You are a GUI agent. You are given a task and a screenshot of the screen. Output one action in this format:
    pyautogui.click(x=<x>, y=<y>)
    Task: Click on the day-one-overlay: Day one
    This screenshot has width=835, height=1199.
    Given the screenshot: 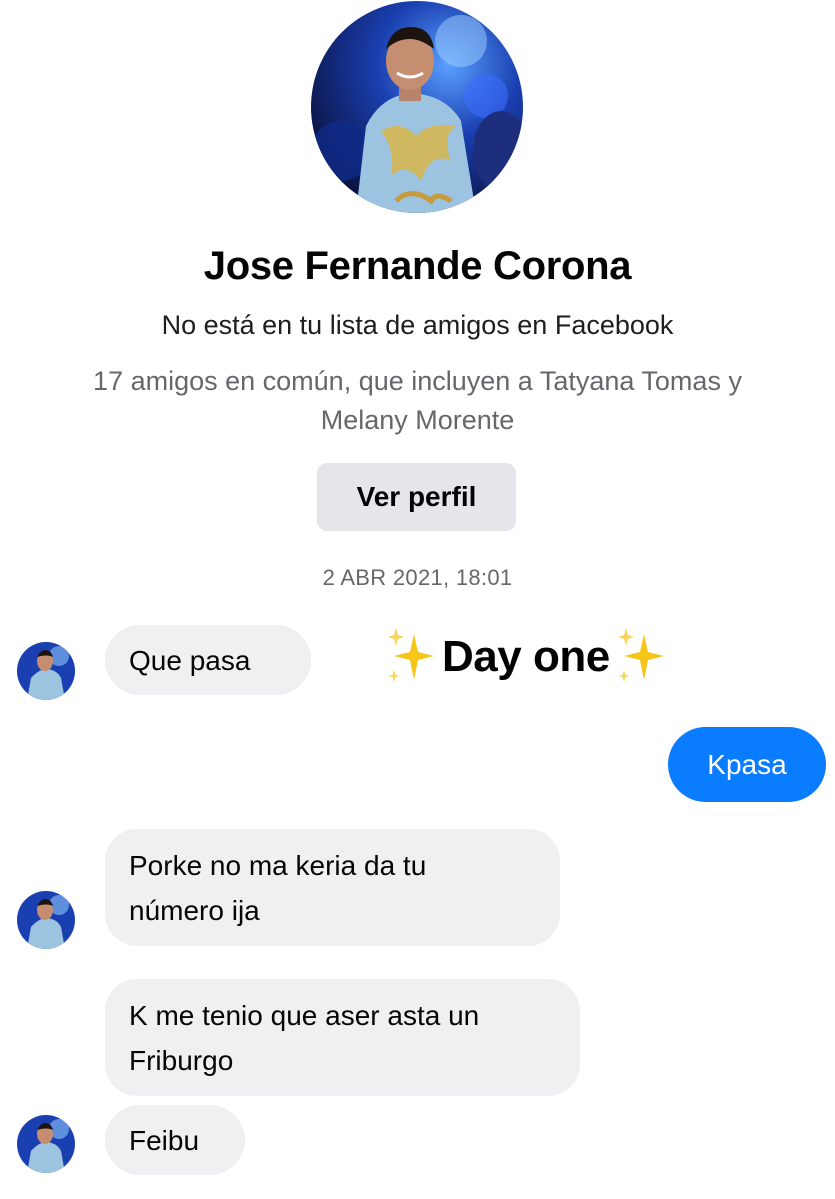 What is the action you would take?
    pyautogui.click(x=526, y=657)
    